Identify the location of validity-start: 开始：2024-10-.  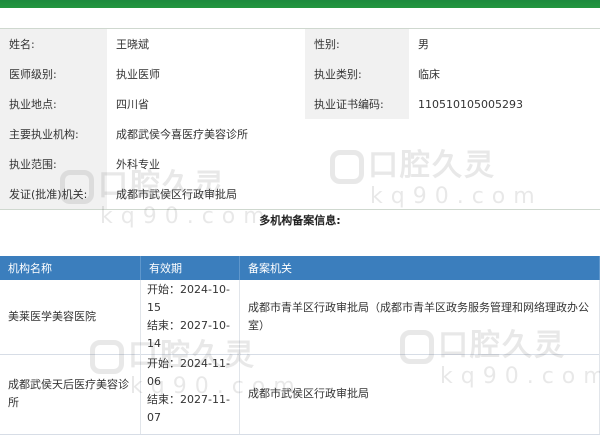
(188, 289).